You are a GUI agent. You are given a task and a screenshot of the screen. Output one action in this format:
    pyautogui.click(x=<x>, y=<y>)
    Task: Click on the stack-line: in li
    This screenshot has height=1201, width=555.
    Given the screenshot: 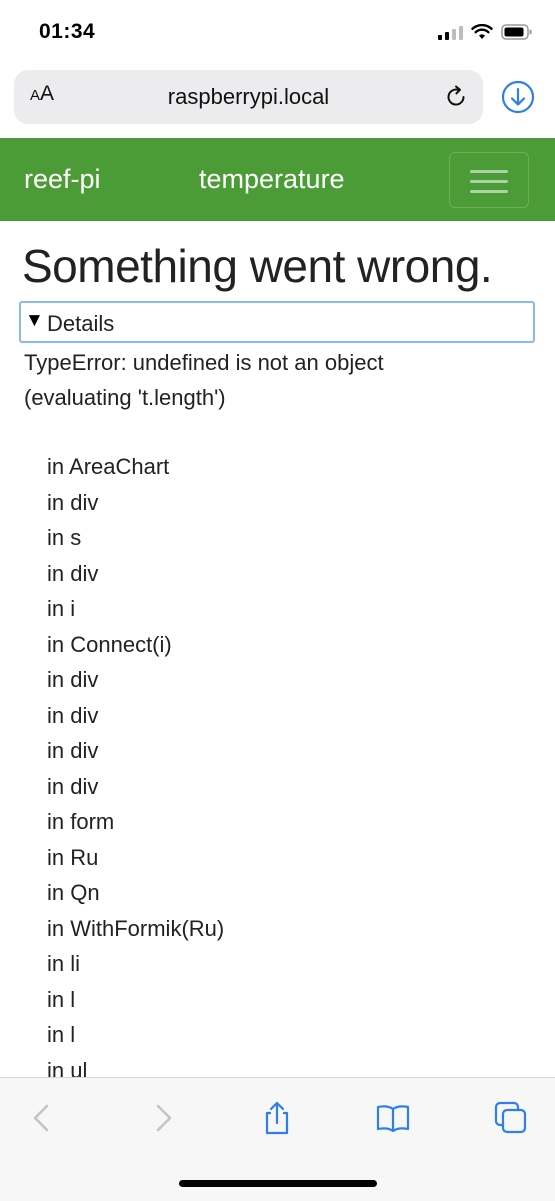 What is the action you would take?
    pyautogui.click(x=64, y=963)
    